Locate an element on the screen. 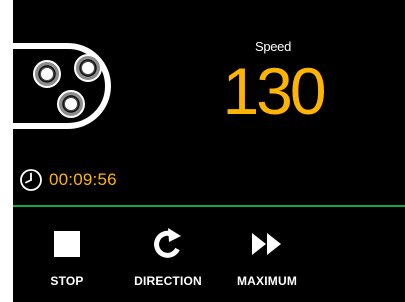 This screenshot has width=405, height=302. fast-forward-icon is located at coordinates (266, 244).